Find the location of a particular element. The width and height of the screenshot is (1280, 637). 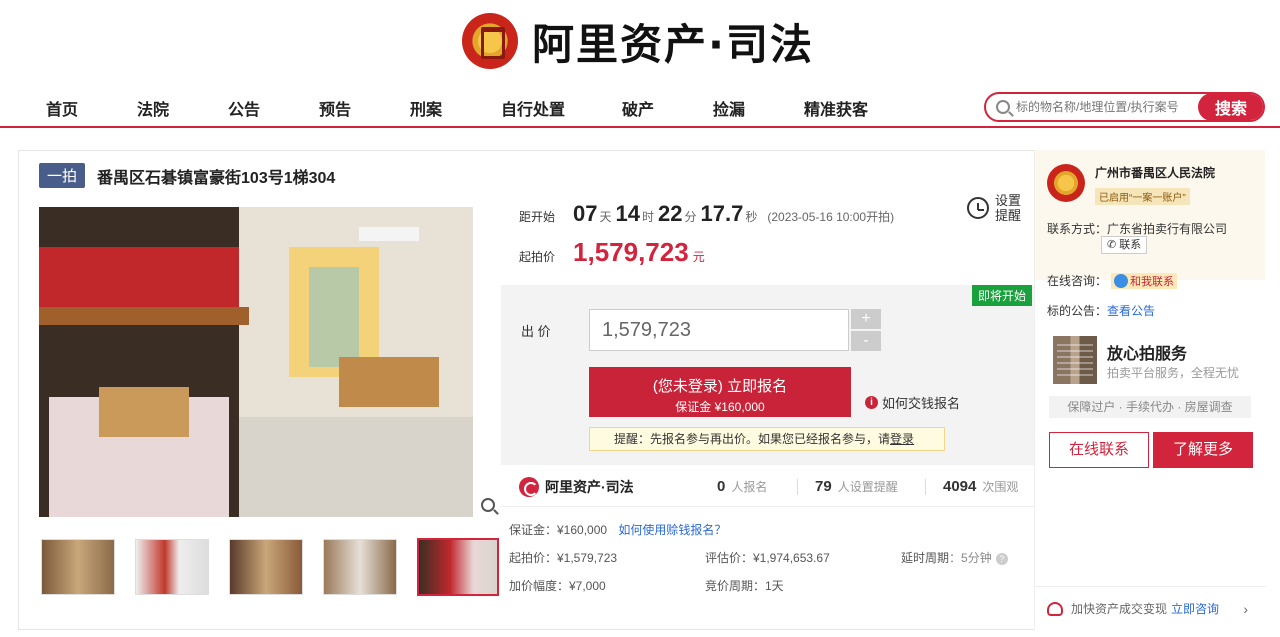

signup-count-value: 0 is located at coordinates (721, 486).